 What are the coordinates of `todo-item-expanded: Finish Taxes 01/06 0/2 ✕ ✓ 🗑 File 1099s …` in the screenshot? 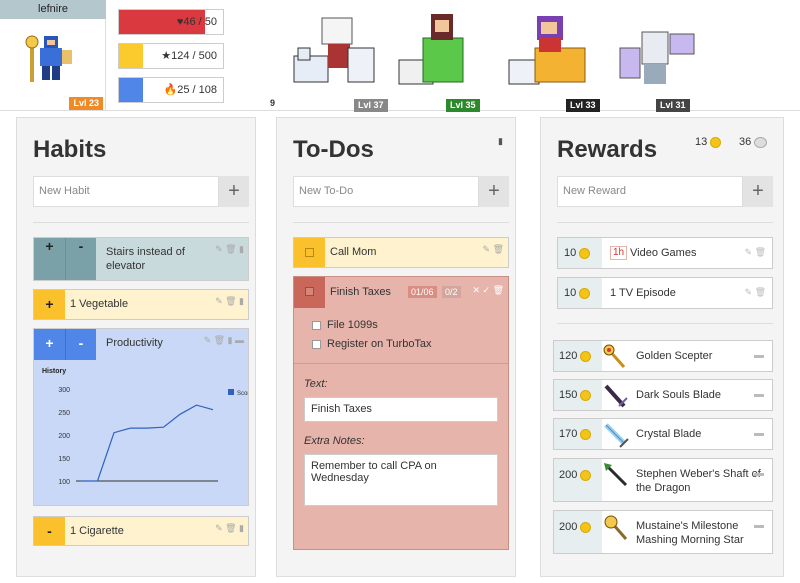 It's located at (401, 413).